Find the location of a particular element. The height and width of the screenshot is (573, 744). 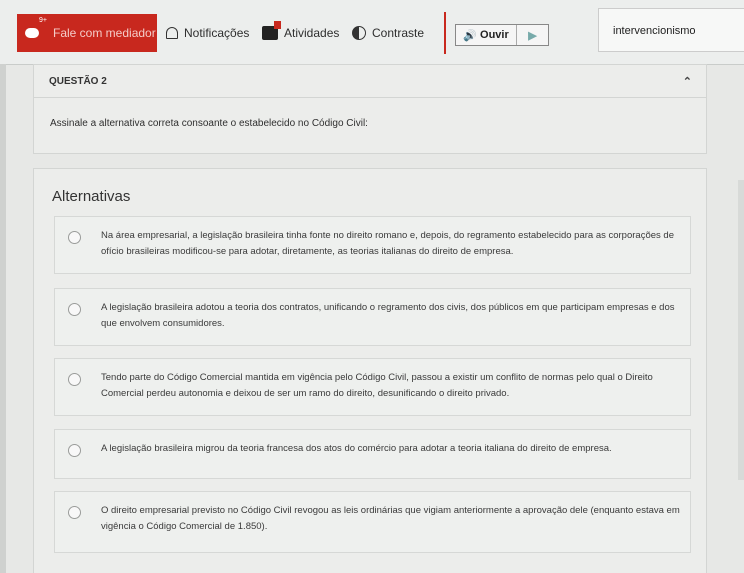

alternatives-heading: Alternativas is located at coordinates (91, 196).